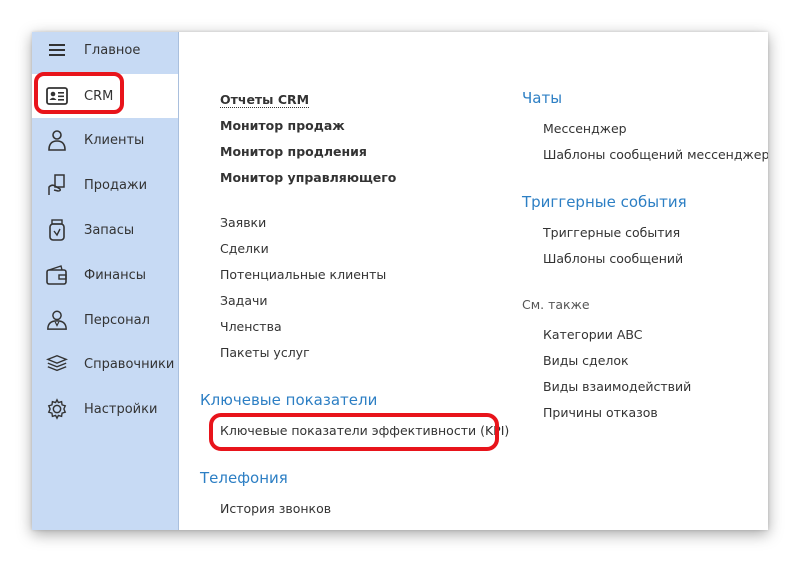 The height and width of the screenshot is (564, 800). I want to click on sidebar-item-settings: Настройки, so click(105, 409).